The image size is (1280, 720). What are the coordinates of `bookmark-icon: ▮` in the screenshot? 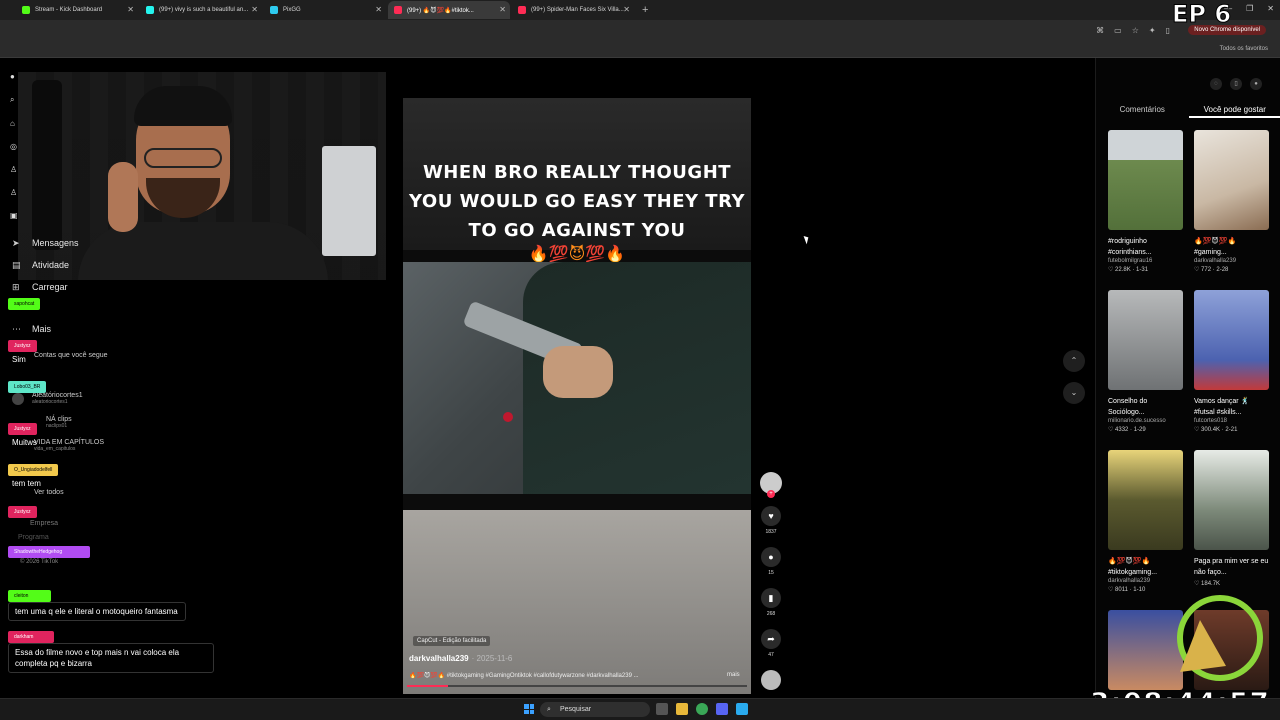 It's located at (771, 598).